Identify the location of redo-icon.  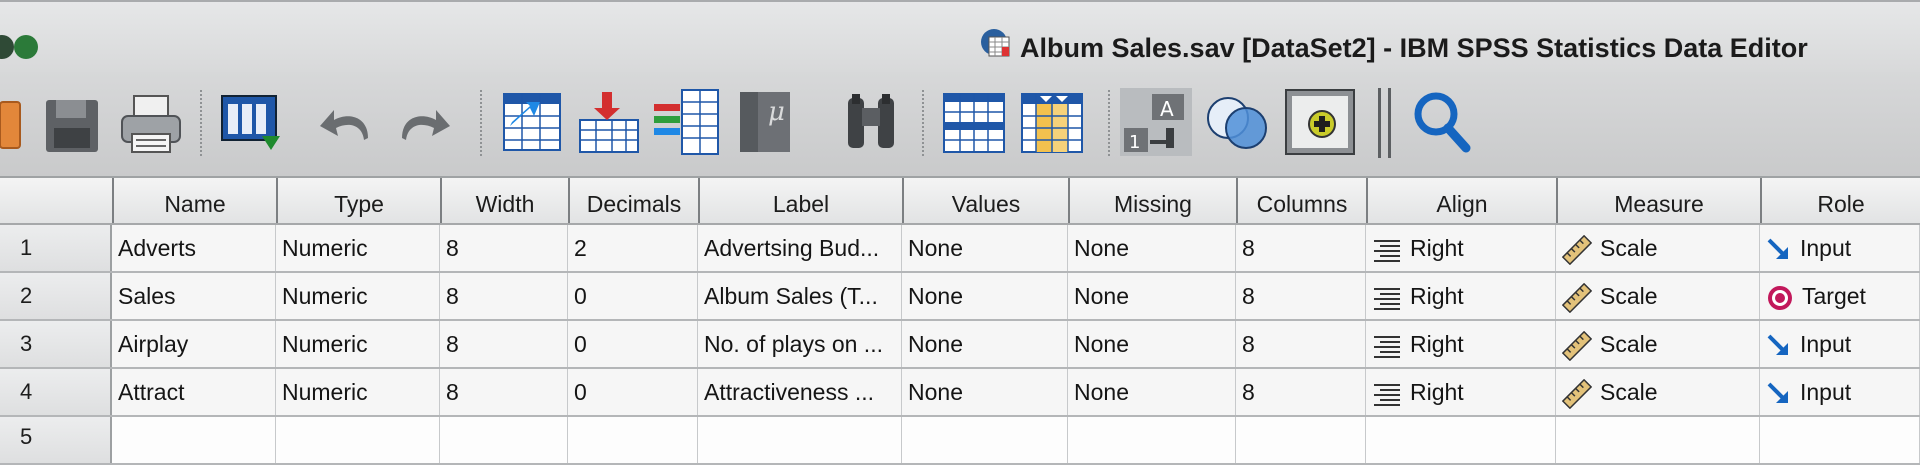
(424, 122).